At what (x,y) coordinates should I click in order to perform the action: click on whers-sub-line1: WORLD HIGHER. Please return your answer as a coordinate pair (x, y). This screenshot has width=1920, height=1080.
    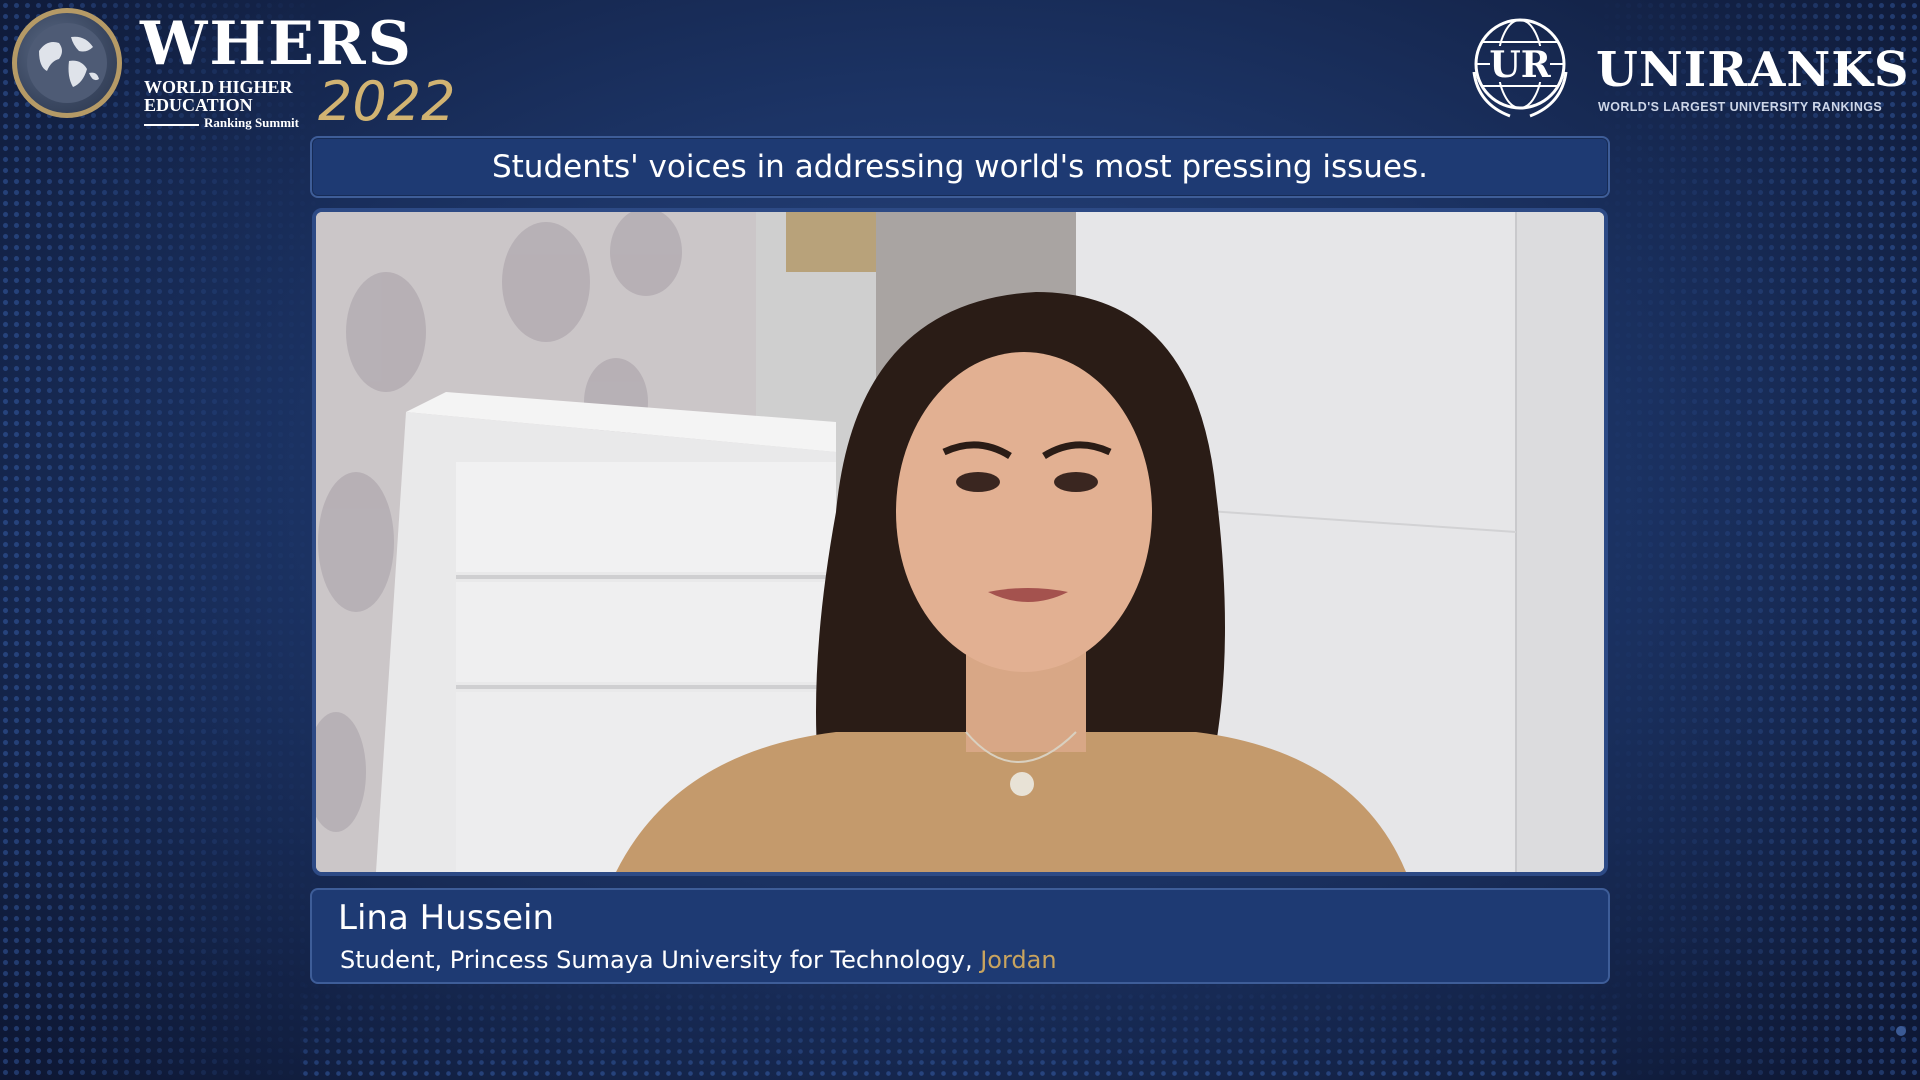
    Looking at the image, I should click on (218, 87).